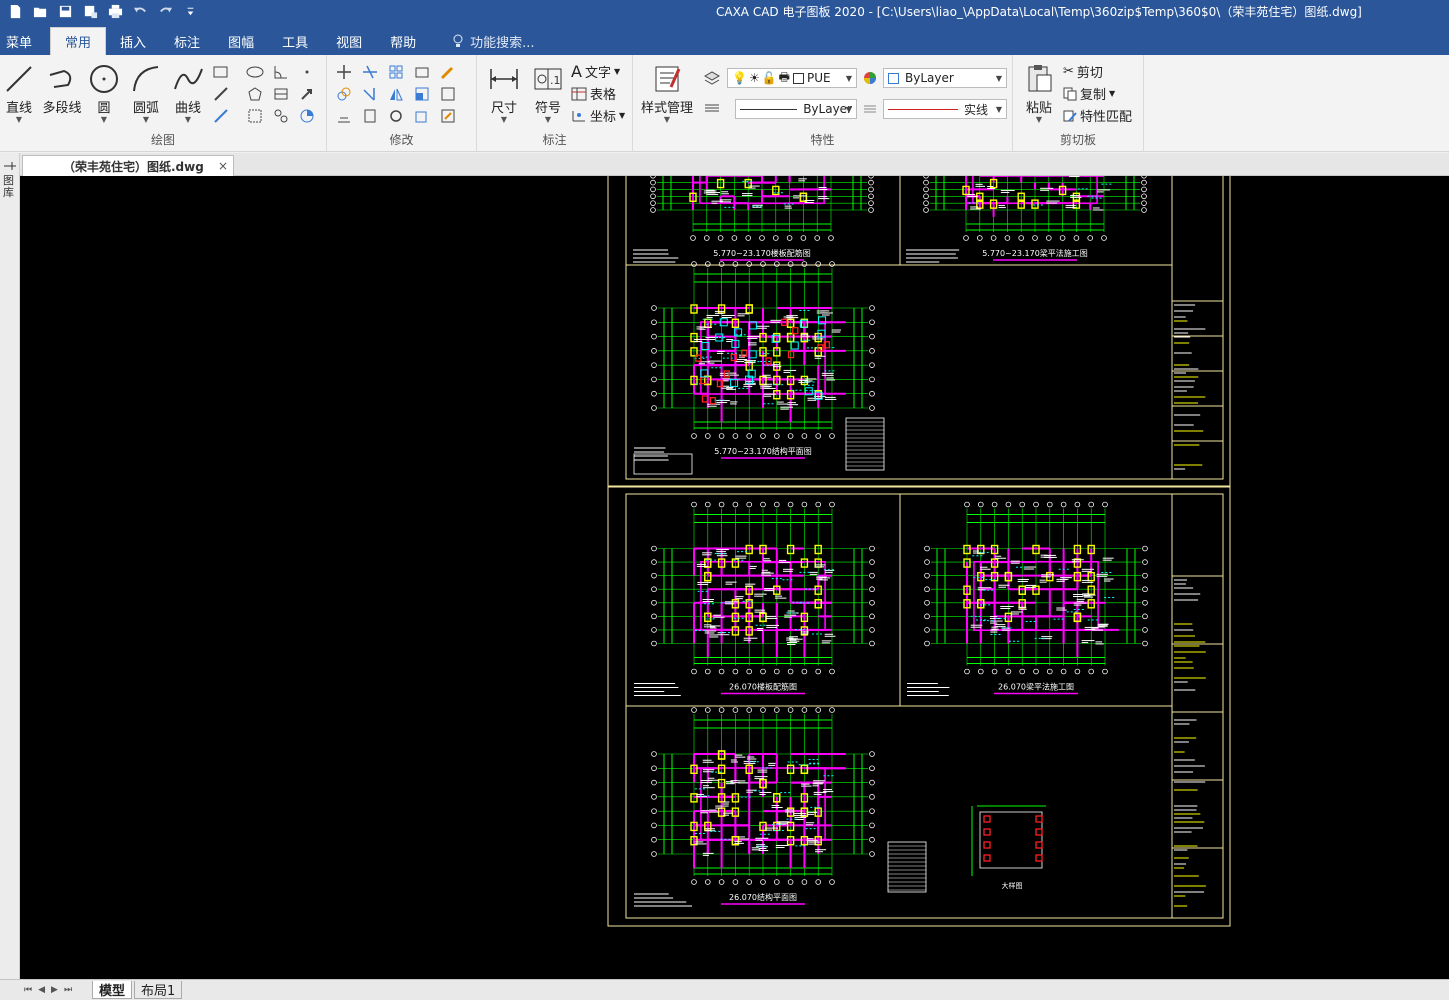  What do you see at coordinates (1038, 108) in the screenshot?
I see `paste-label: 粘贴` at bounding box center [1038, 108].